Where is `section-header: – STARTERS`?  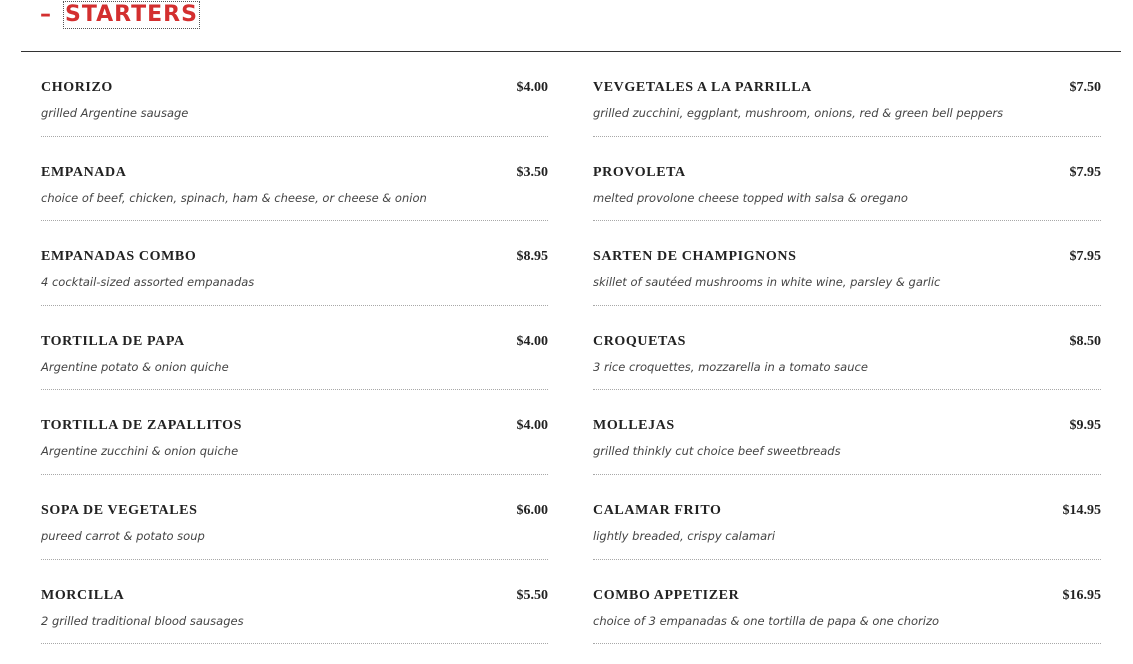
section-header: – STARTERS is located at coordinates (120, 15).